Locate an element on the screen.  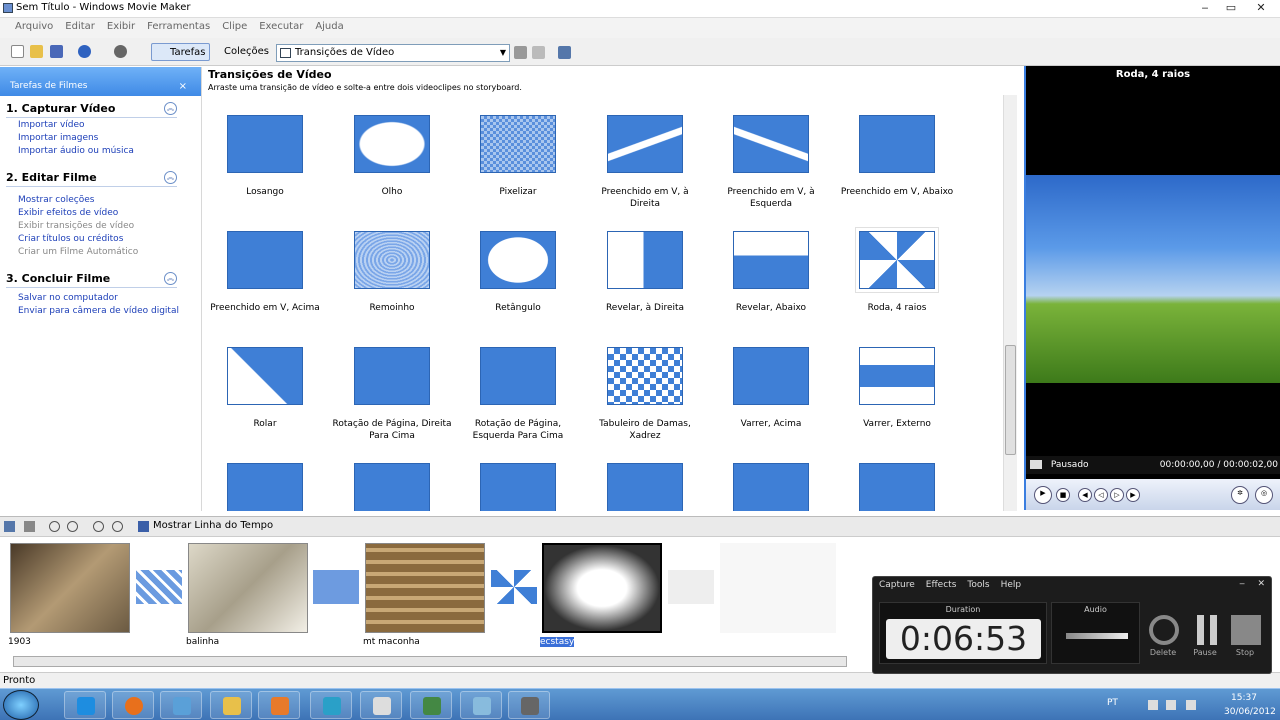
language-indicator: PT is located at coordinates (1112, 703).